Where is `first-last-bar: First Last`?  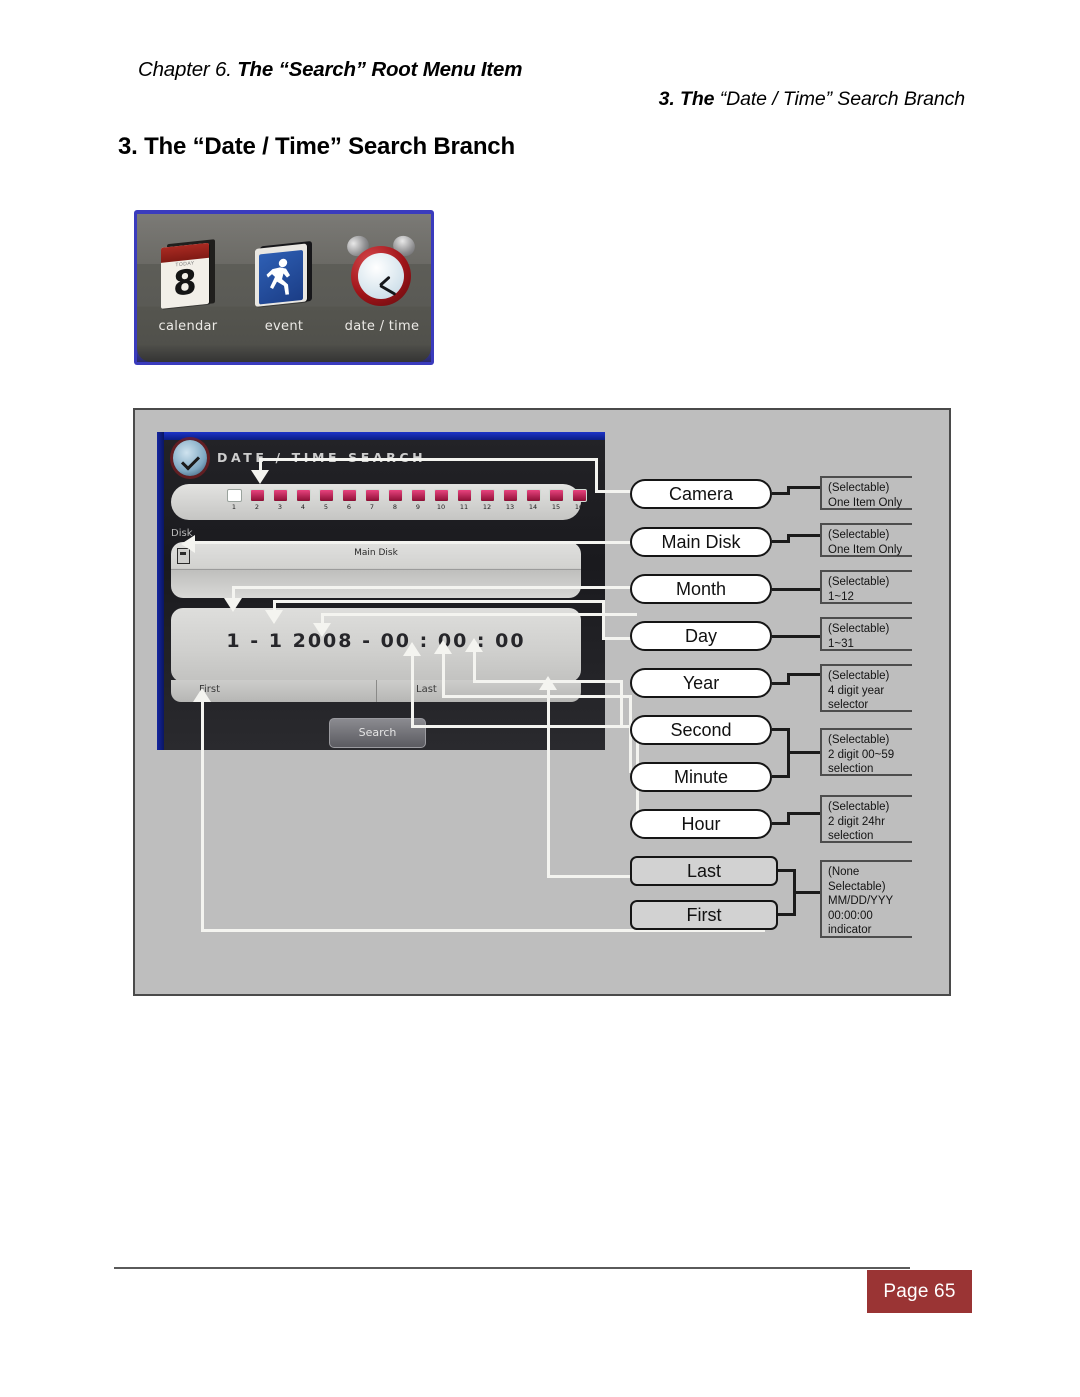
first-last-bar: First Last is located at coordinates (376, 691).